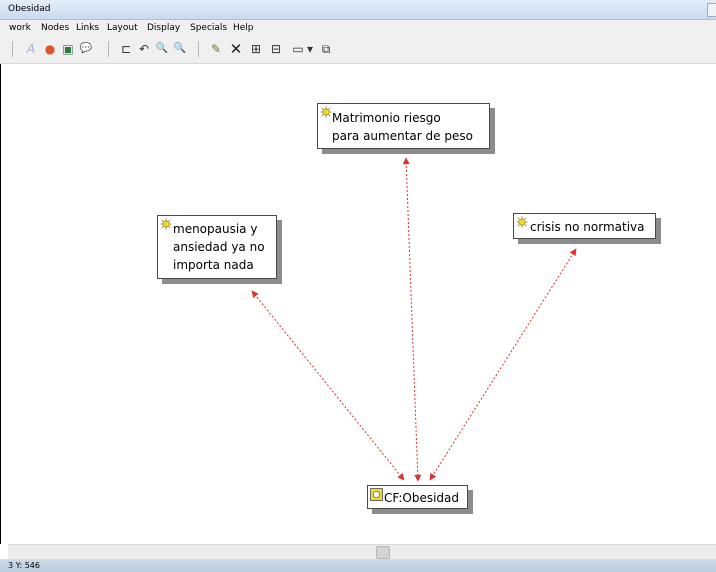 This screenshot has width=716, height=572. I want to click on scrollbar-thumb, so click(383, 552).